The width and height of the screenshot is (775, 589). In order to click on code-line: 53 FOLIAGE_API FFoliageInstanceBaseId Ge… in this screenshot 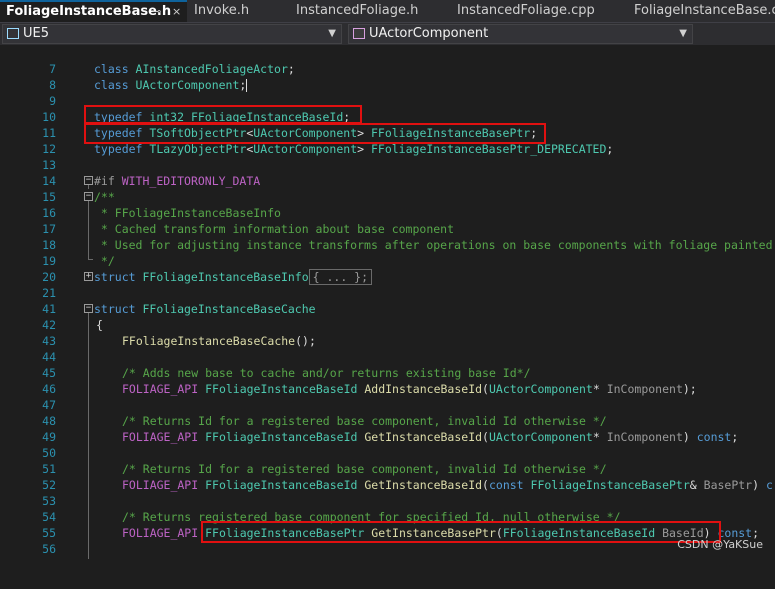, I will do `click(387, 492)`.